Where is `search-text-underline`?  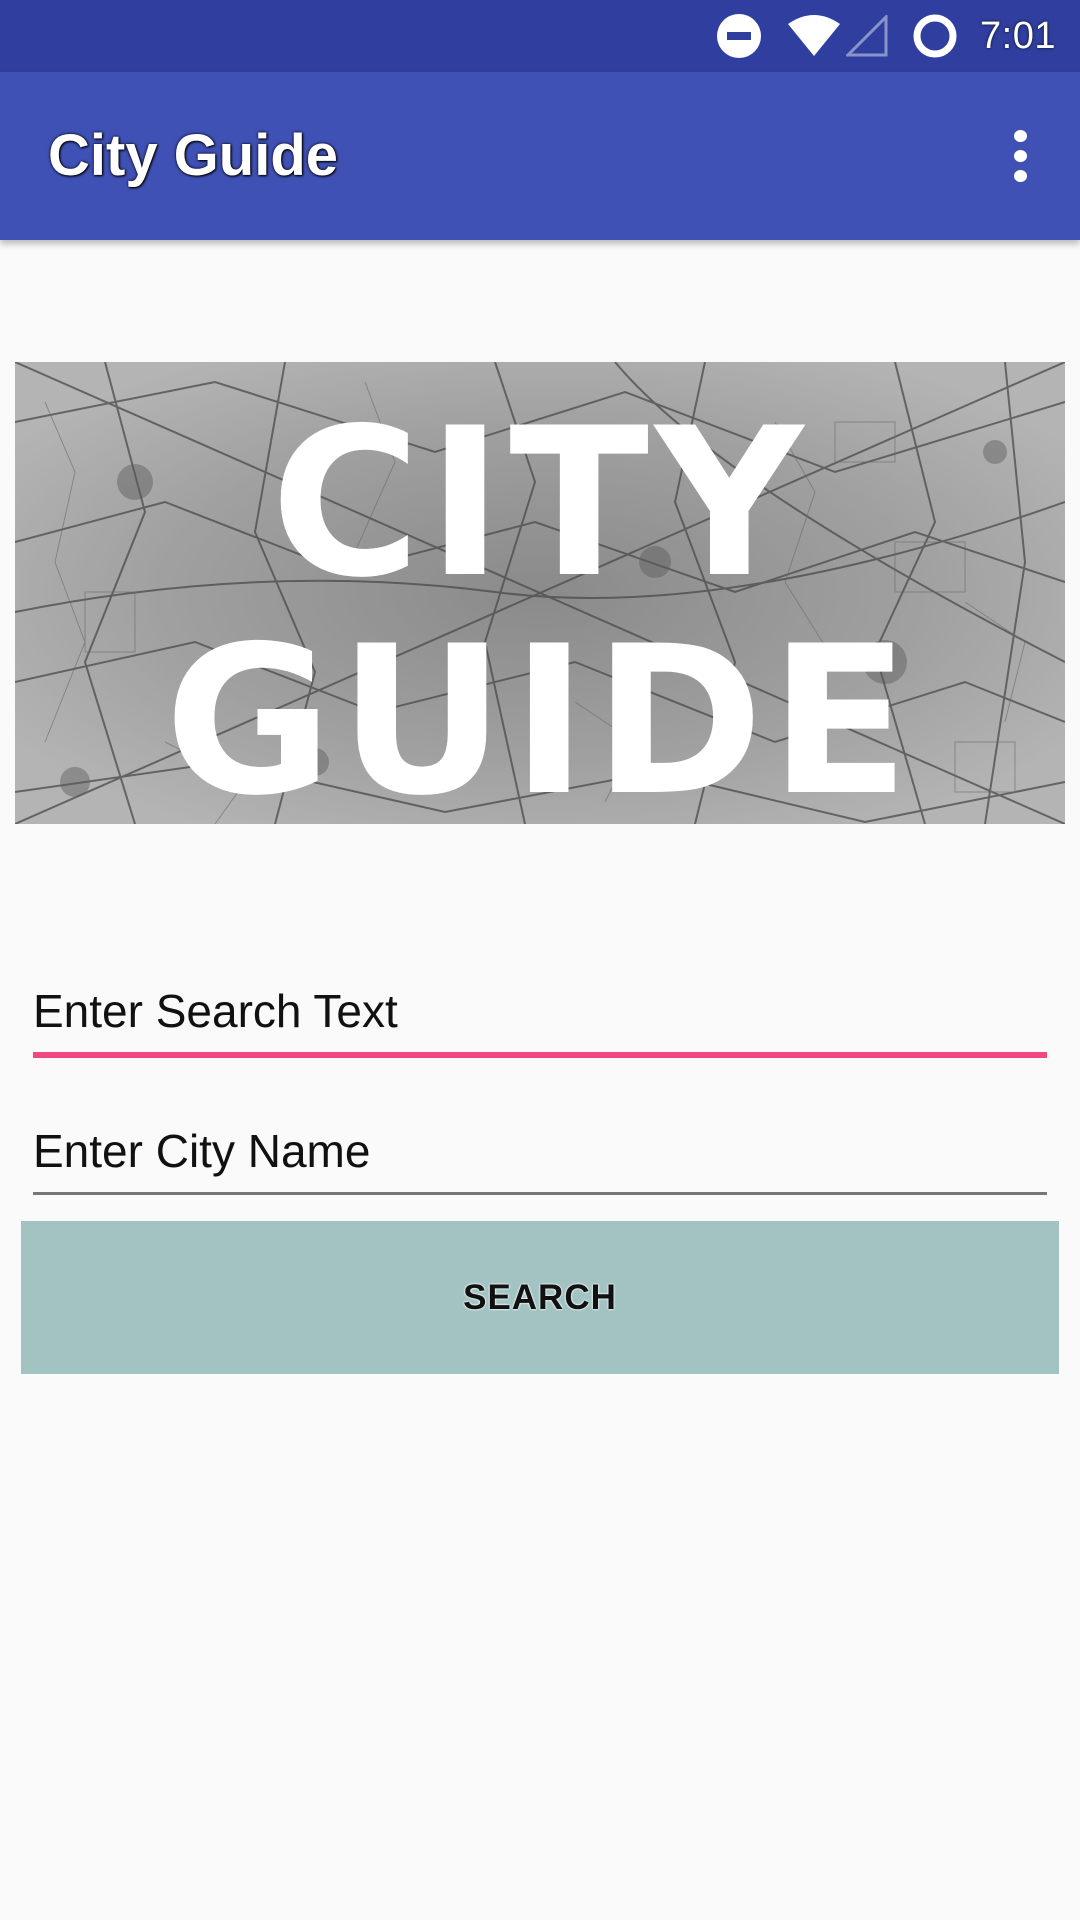
search-text-underline is located at coordinates (540, 1055).